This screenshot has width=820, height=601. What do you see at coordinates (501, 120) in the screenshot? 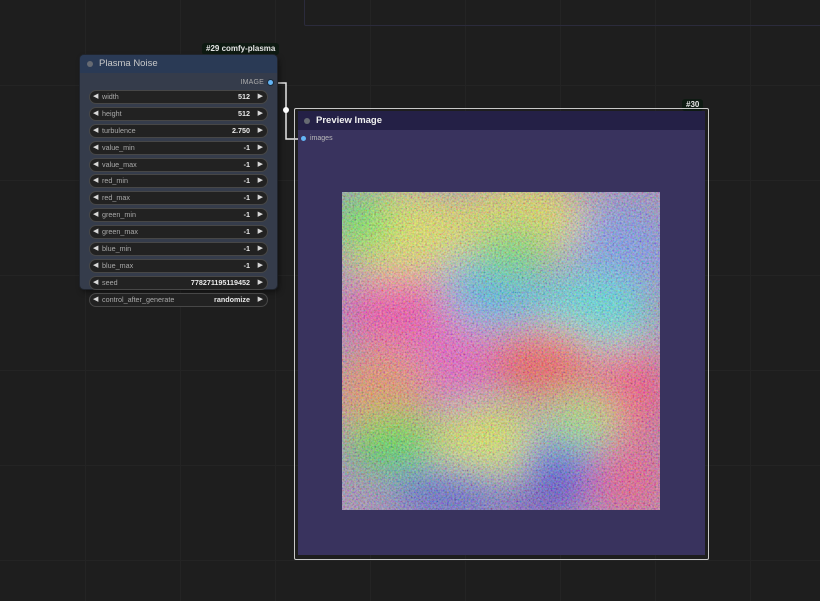
I see `node-title-bar: Preview Image` at bounding box center [501, 120].